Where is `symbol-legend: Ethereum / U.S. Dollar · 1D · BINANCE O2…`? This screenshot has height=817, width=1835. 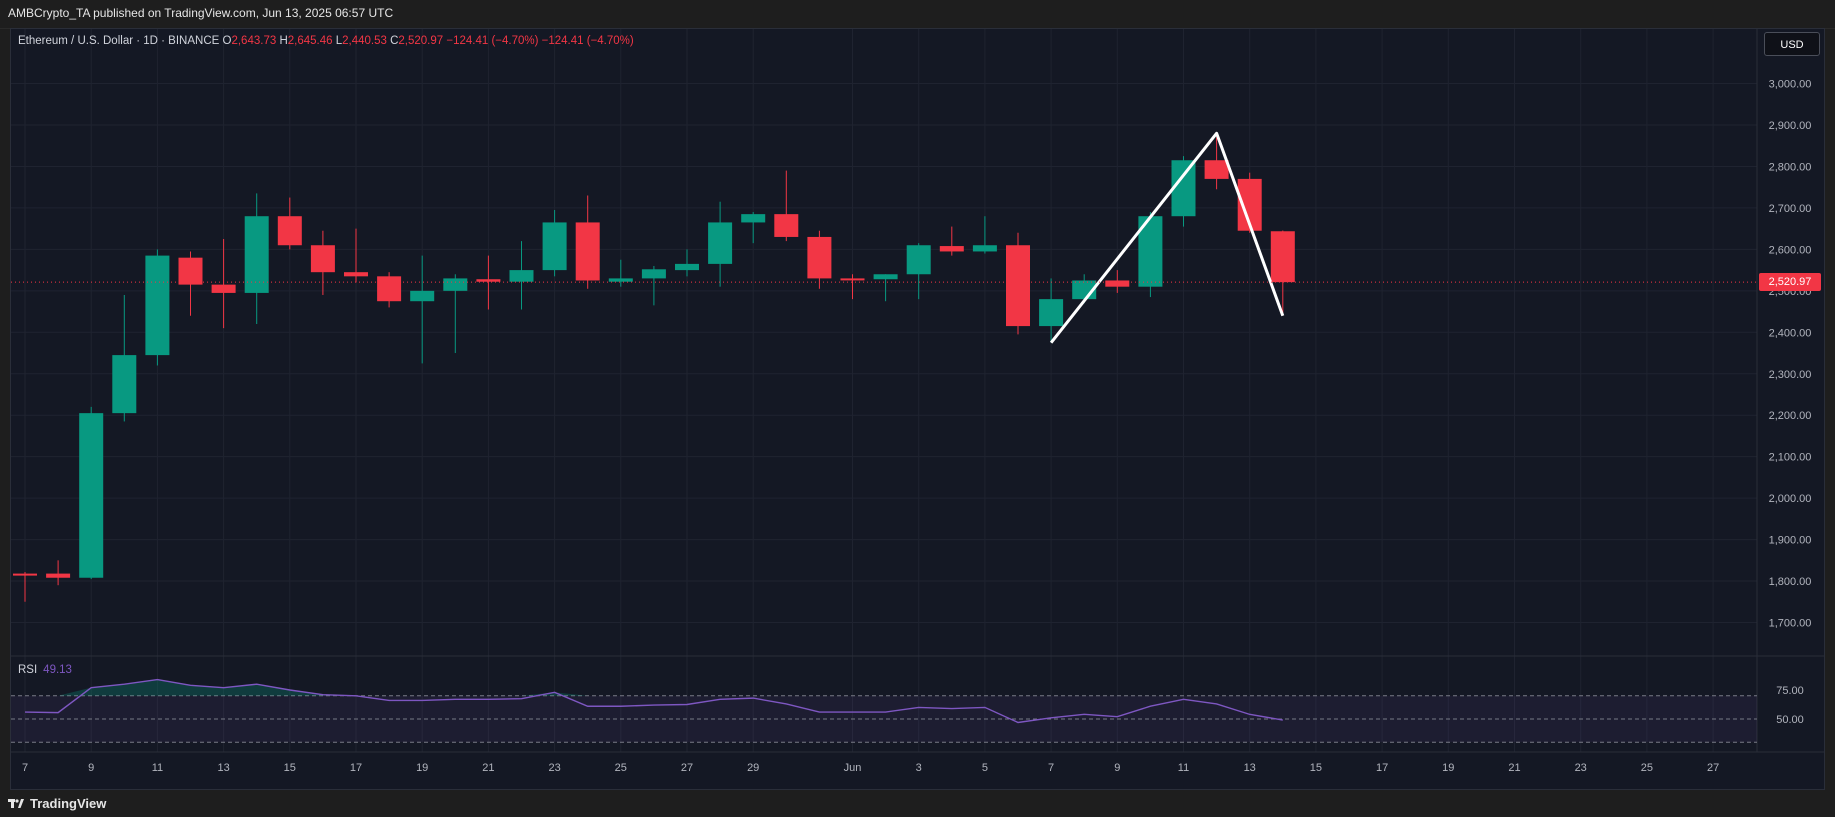
symbol-legend: Ethereum / U.S. Dollar · 1D · BINANCE O2… is located at coordinates (326, 41).